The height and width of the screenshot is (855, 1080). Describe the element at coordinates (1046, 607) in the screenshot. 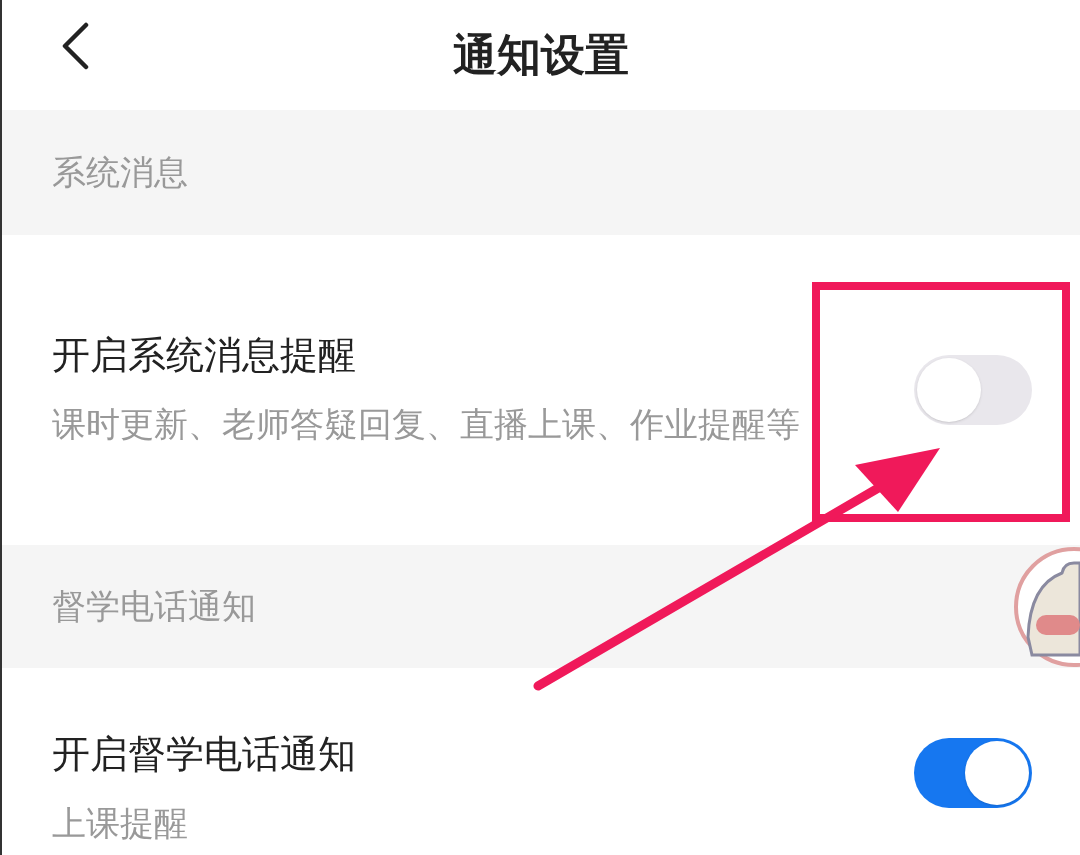

I see `avatar-icon` at that location.